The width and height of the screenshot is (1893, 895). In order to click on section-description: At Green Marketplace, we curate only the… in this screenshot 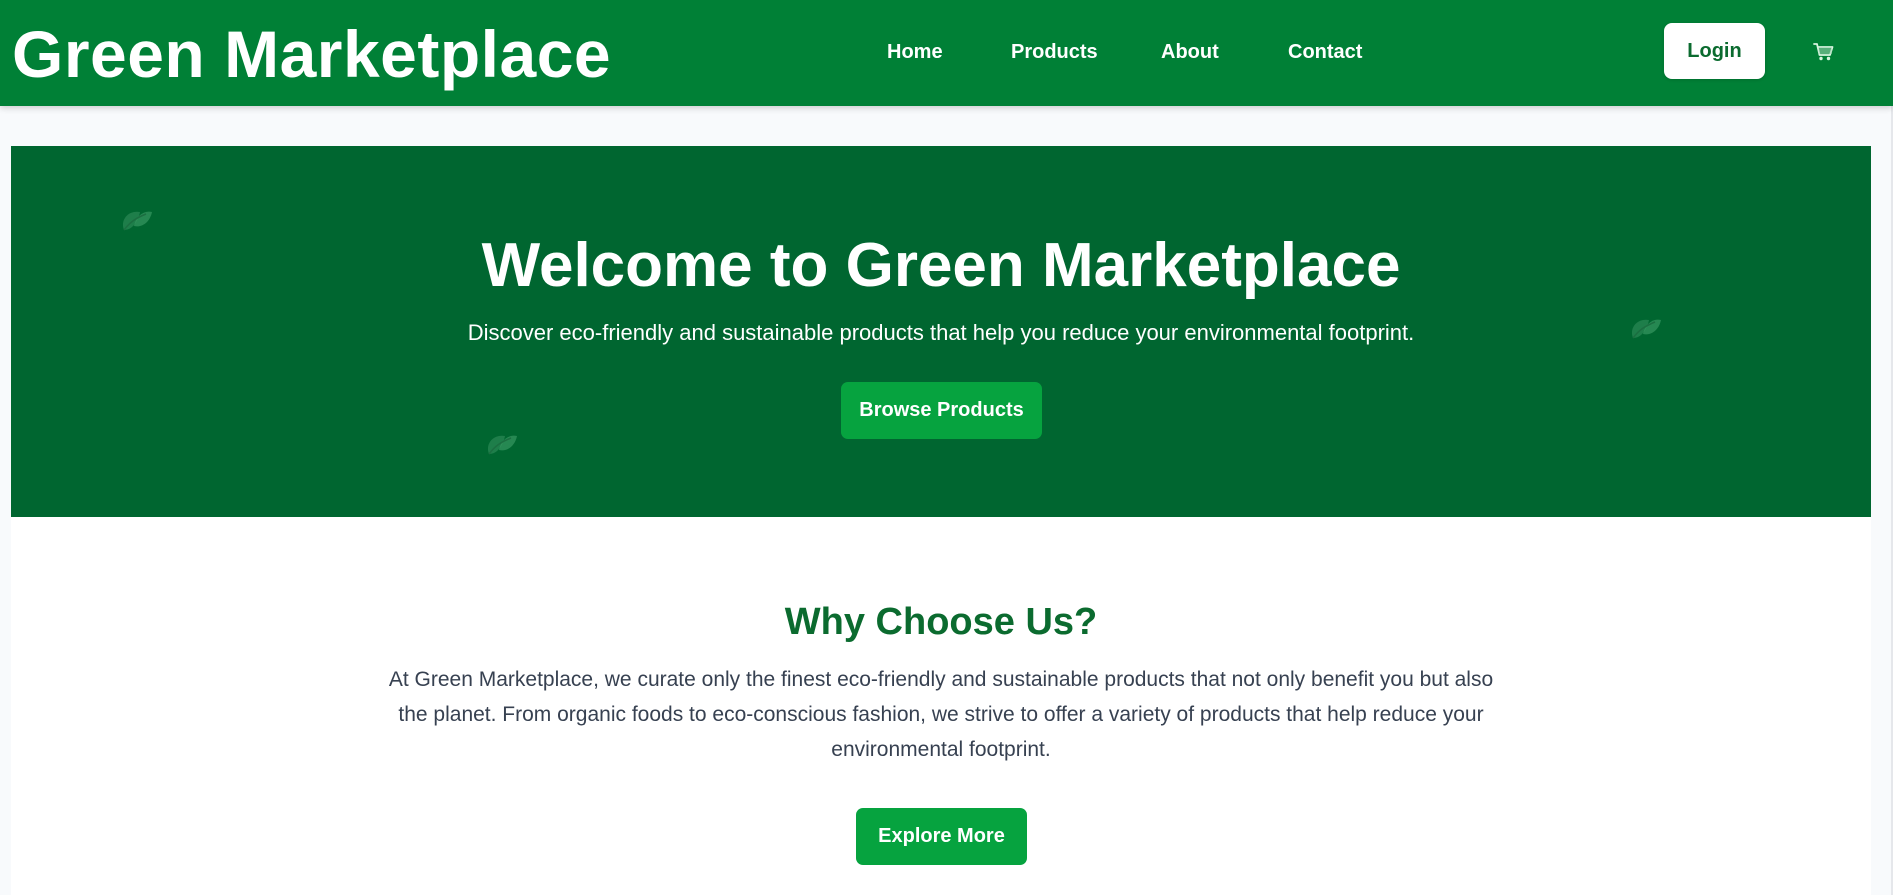, I will do `click(941, 714)`.